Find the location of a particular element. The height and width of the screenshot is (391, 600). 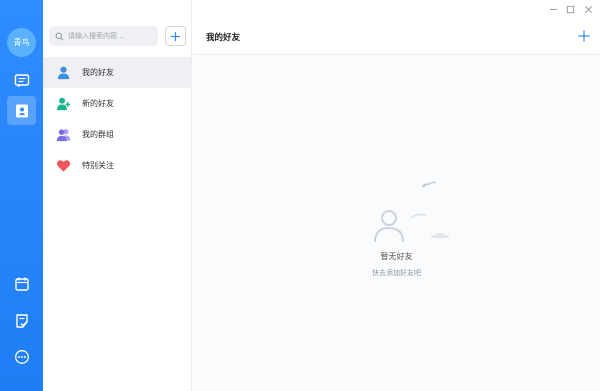

calendar-nav-button is located at coordinates (21, 283).